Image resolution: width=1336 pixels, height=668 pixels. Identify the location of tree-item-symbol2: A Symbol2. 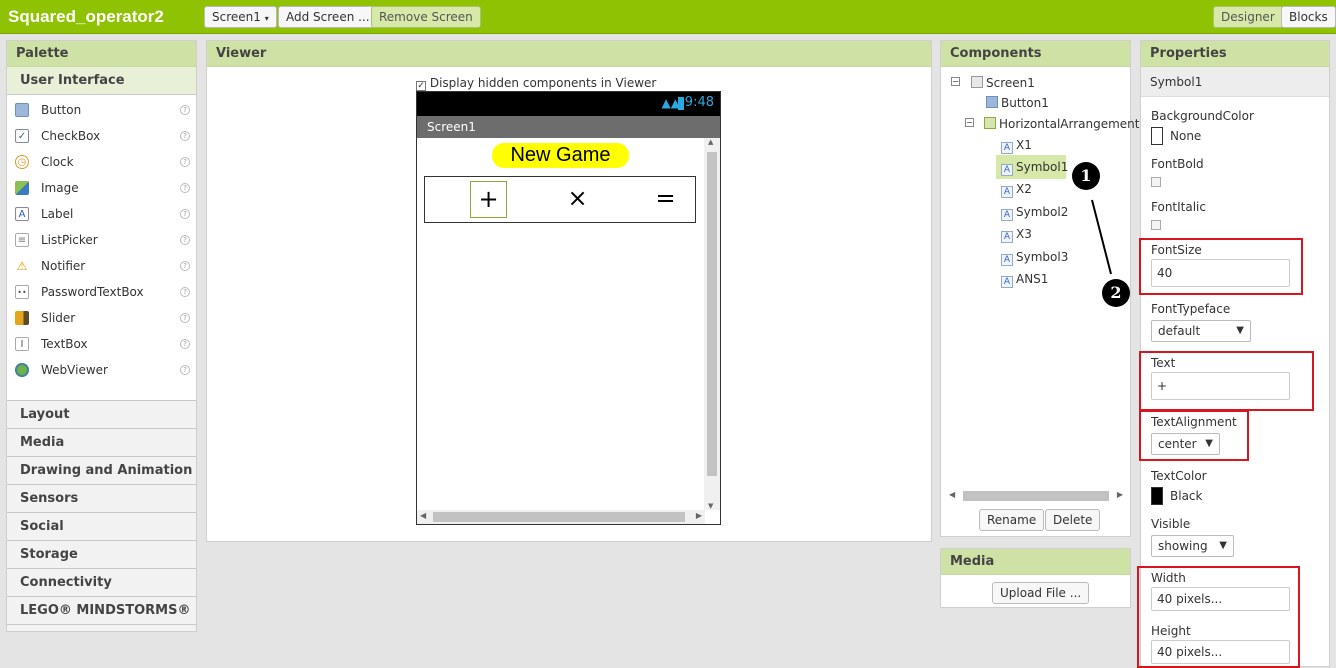
(1034, 212).